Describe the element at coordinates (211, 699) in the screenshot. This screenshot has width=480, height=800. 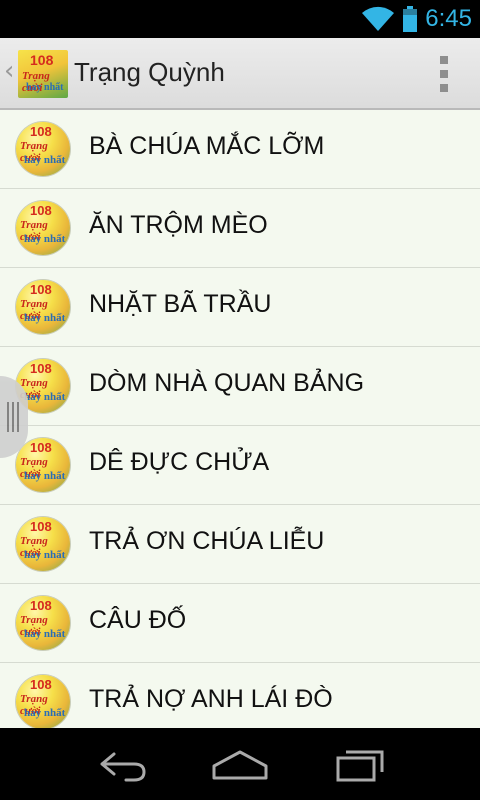
I see `list-item-label: TRẢ NỢ ANH LÁI ĐÒ` at that location.